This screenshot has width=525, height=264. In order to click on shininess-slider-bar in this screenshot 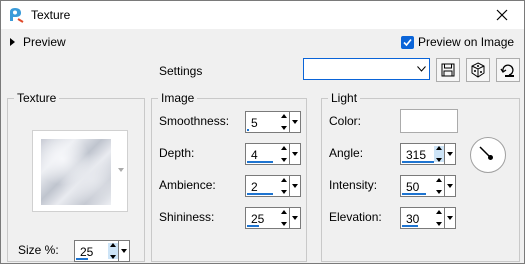, I will do `click(253, 226)`.